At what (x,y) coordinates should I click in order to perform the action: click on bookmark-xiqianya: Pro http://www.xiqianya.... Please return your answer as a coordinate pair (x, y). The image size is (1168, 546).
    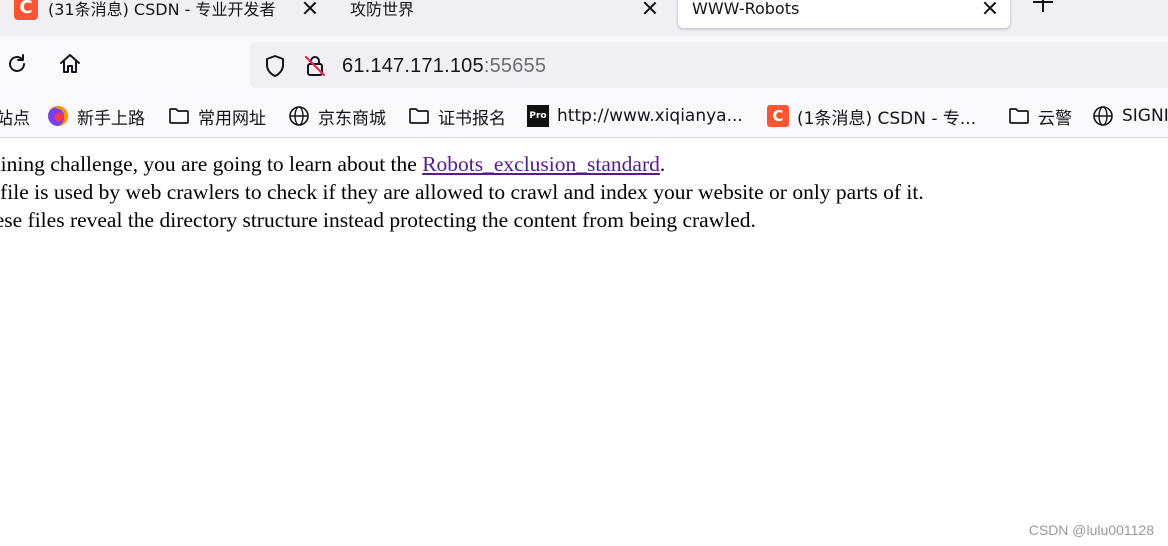
    Looking at the image, I should click on (635, 116).